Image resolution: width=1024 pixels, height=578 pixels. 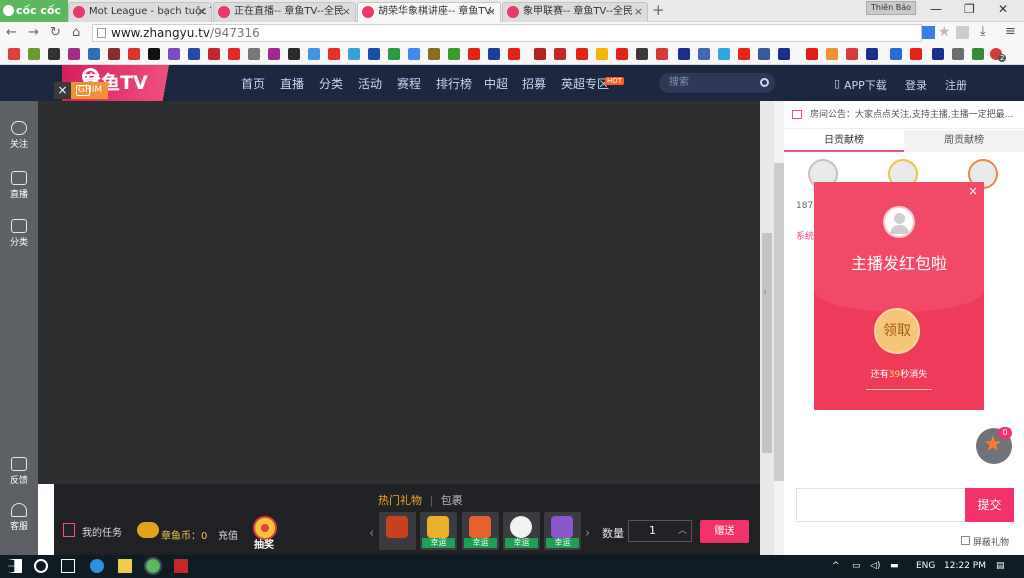 I want to click on edge-icon, so click(x=97, y=566).